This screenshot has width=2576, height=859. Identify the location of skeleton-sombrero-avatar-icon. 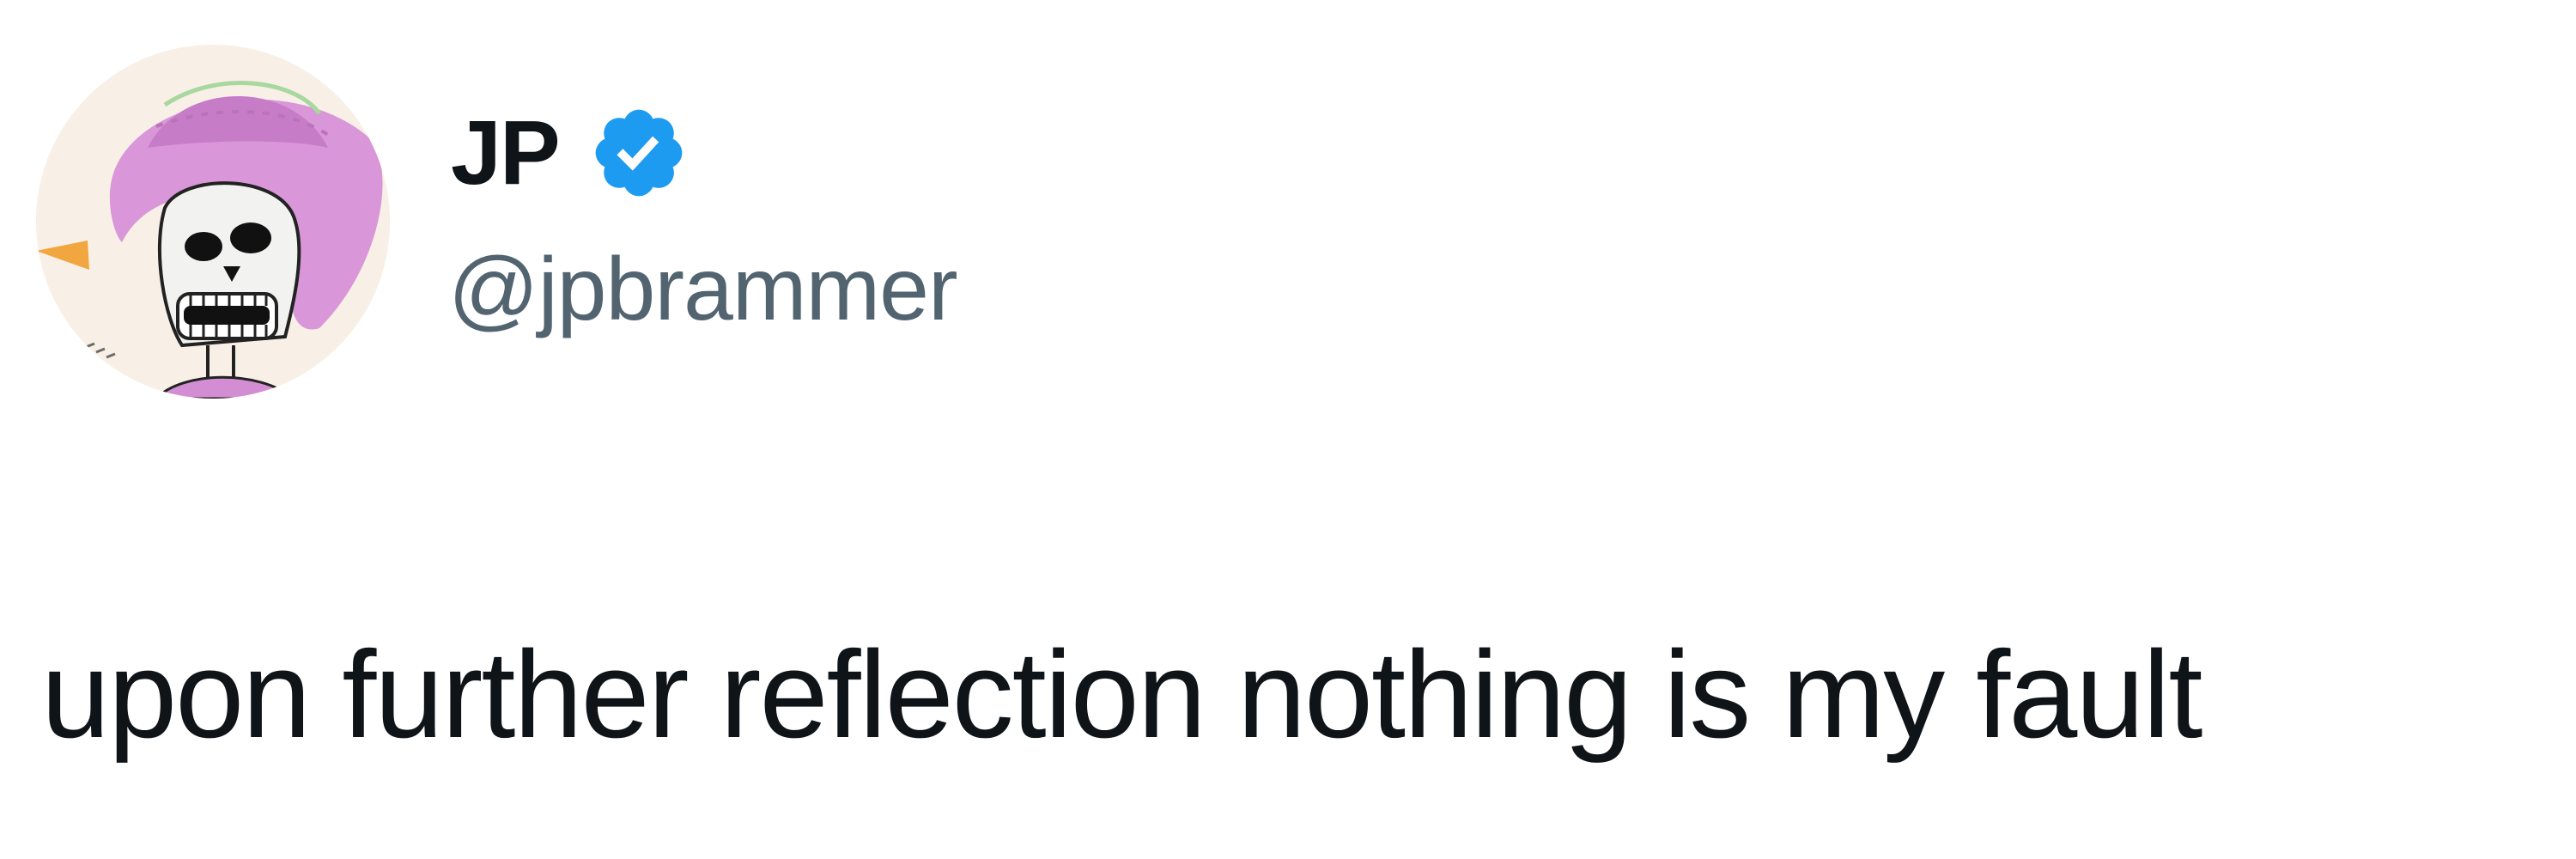
(213, 222).